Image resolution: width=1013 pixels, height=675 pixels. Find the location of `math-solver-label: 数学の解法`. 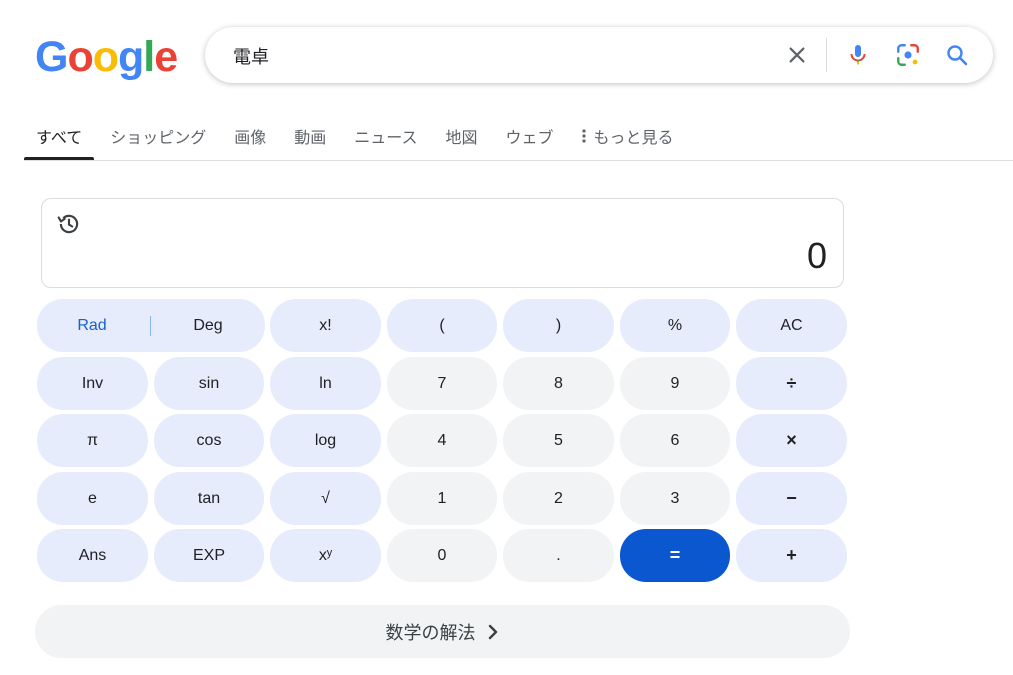

math-solver-label: 数学の解法 is located at coordinates (430, 633).